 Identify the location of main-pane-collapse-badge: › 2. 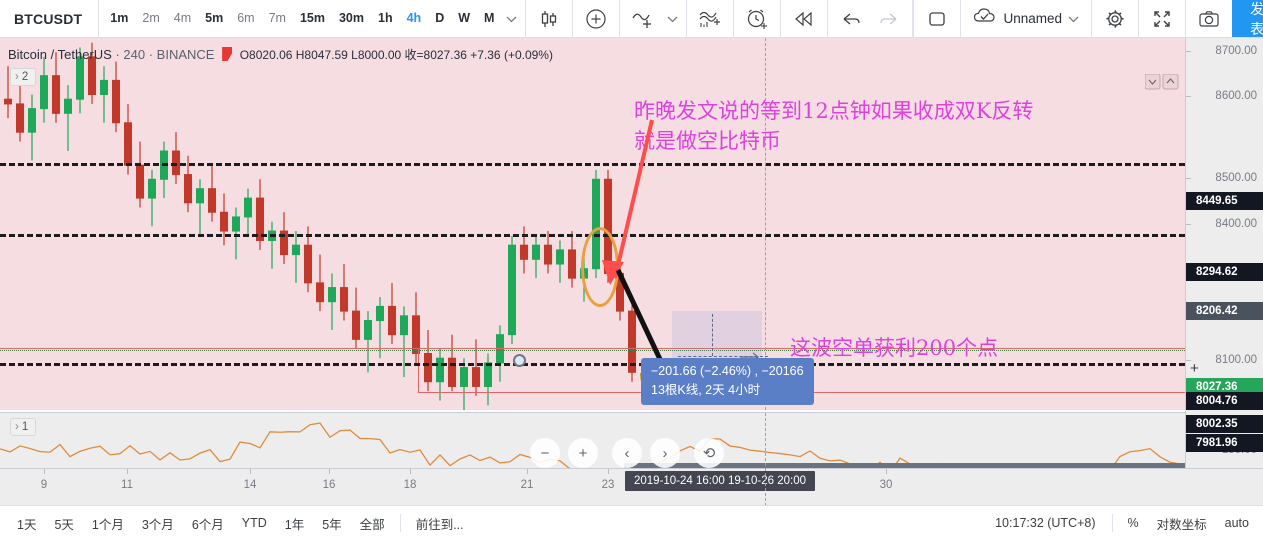
(23, 77).